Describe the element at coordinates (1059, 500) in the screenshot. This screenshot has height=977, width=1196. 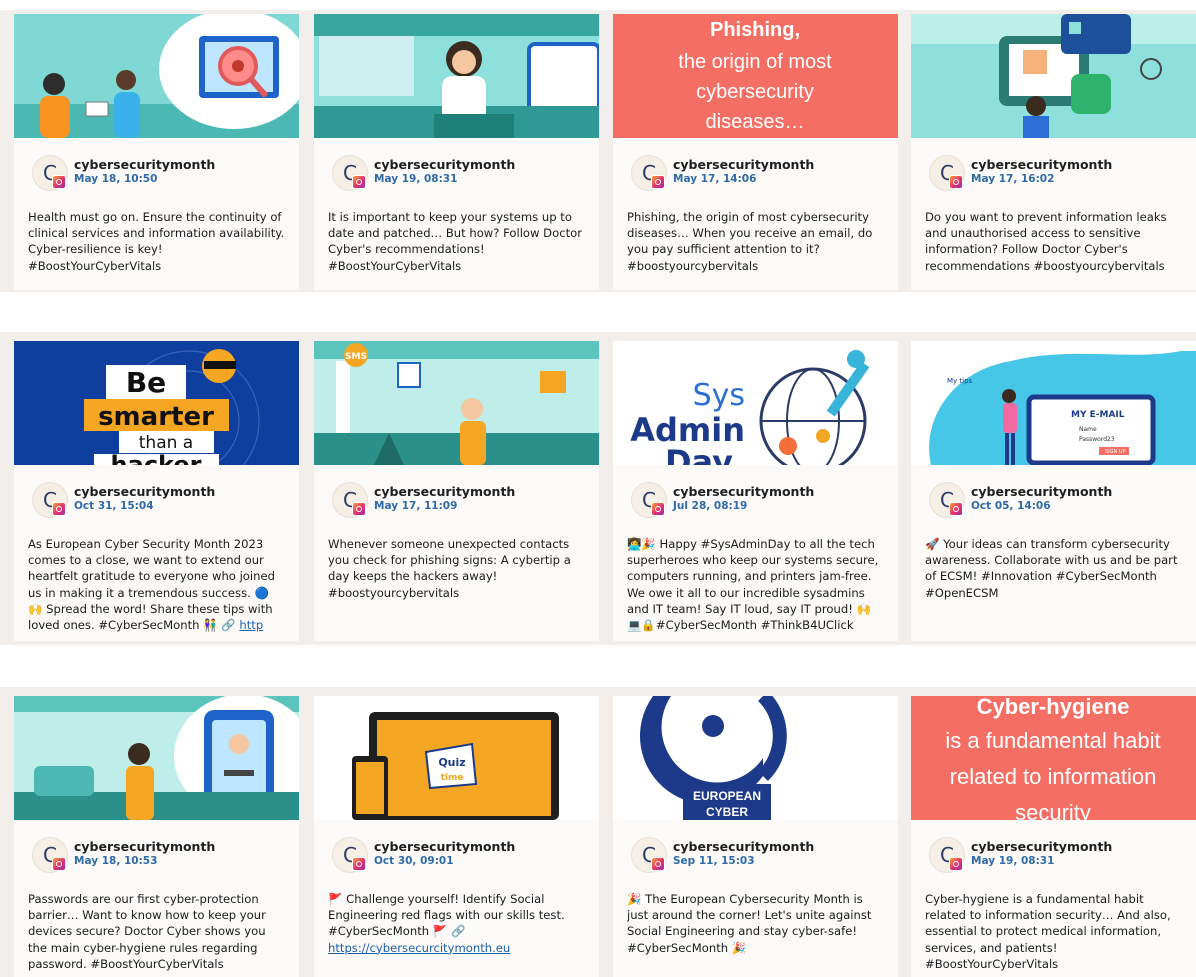
I see `post-author: C cybersecuritymonth Oct 05, 14:06` at that location.